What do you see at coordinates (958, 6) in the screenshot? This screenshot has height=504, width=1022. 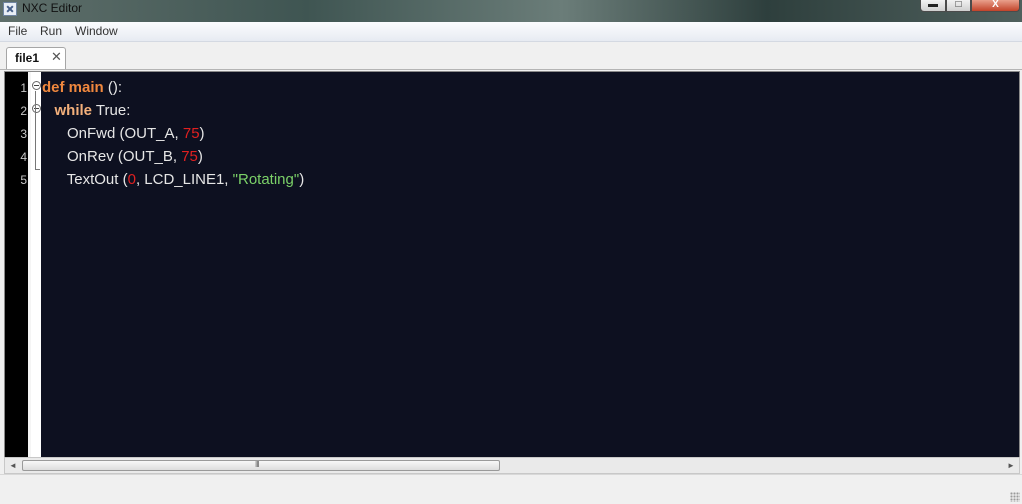 I see `maximize-button: □` at bounding box center [958, 6].